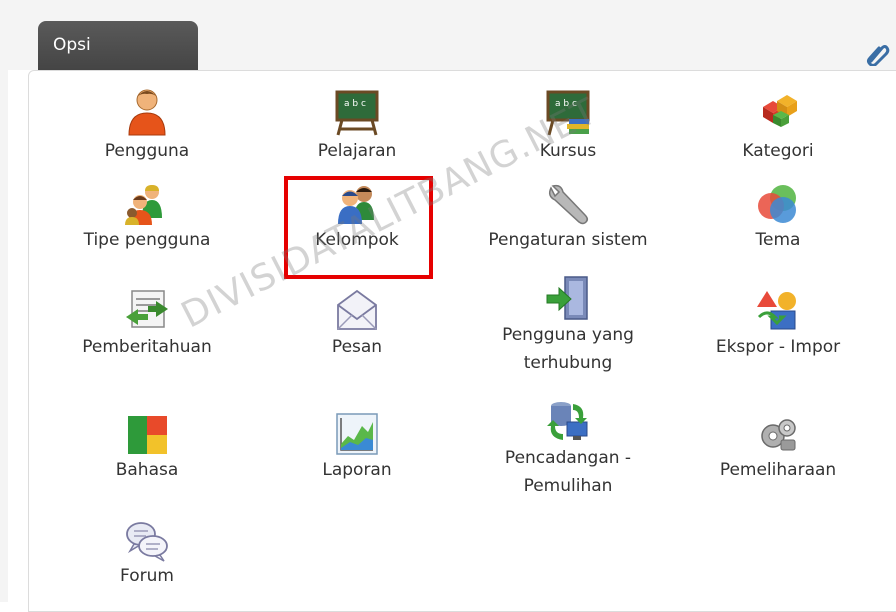  What do you see at coordinates (878, 54) in the screenshot?
I see `paperclip-icon` at bounding box center [878, 54].